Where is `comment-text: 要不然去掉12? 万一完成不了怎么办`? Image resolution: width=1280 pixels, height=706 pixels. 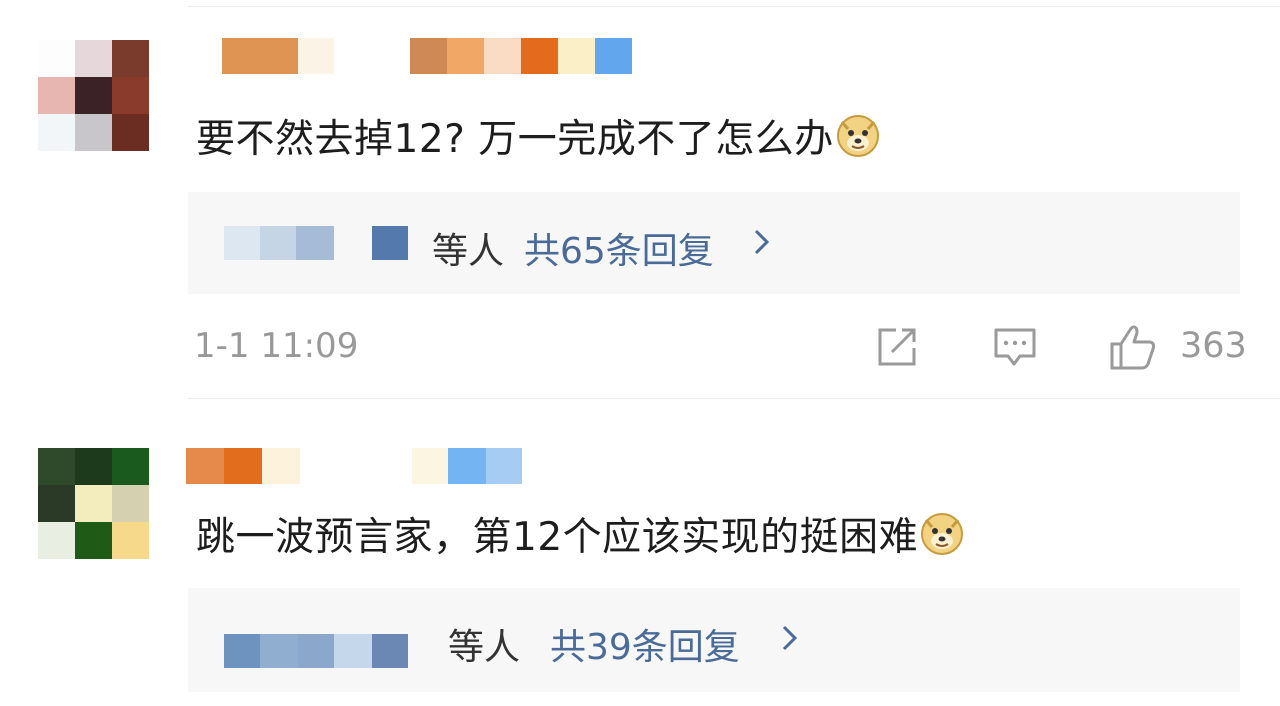 comment-text: 要不然去掉12? 万一完成不了怎么办 is located at coordinates (538, 139).